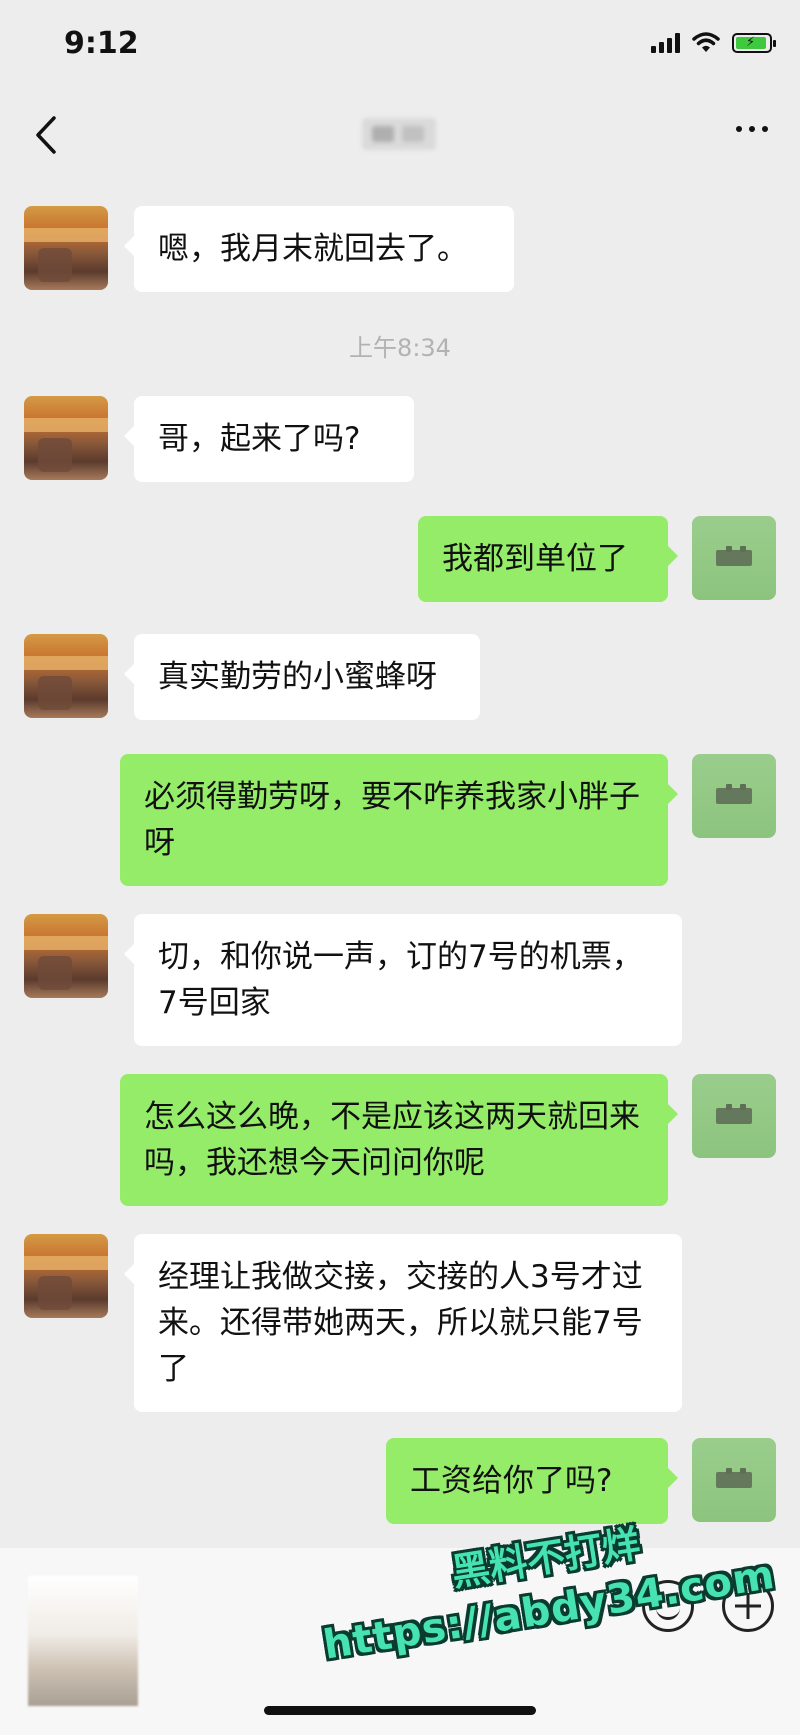  What do you see at coordinates (319, 249) in the screenshot?
I see `message-bubble-received: 嗯，我月末就回去了。` at bounding box center [319, 249].